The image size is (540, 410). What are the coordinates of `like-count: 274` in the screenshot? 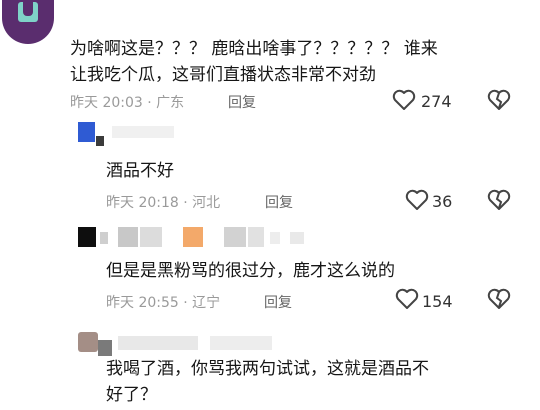 It's located at (436, 101).